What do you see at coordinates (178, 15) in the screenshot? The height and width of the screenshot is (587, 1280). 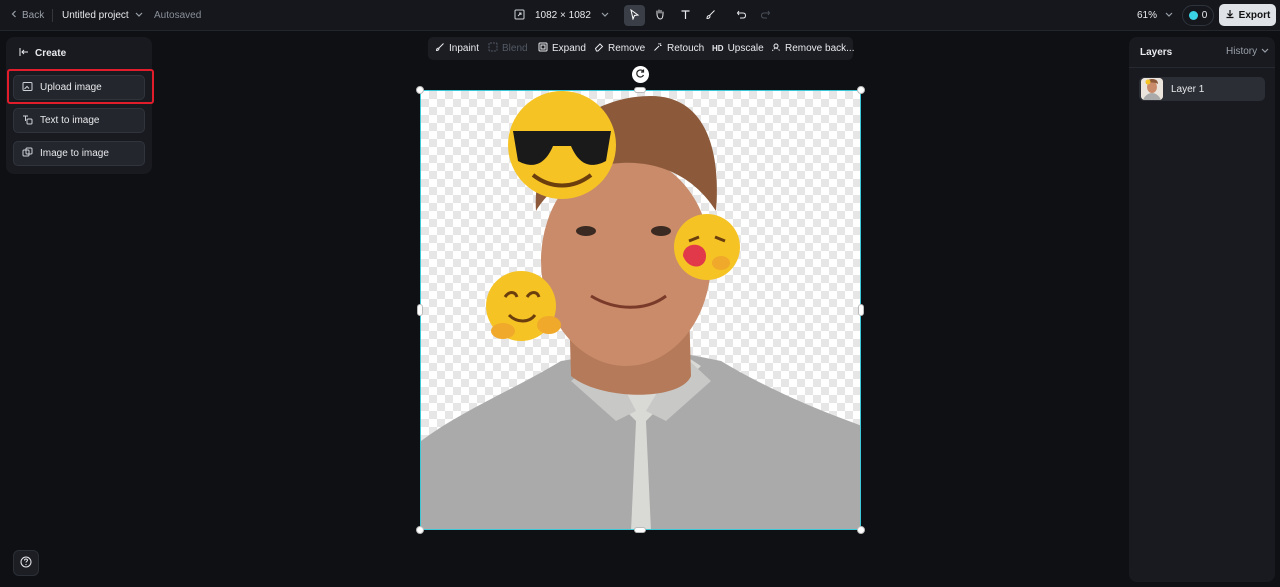 I see `autosave-status: Autosaved` at bounding box center [178, 15].